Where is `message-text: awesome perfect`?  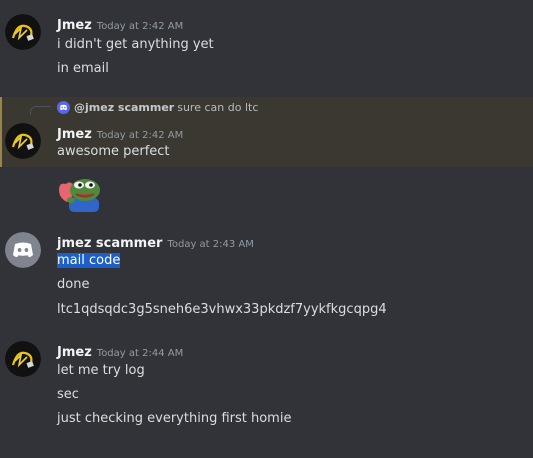 message-text: awesome perfect is located at coordinates (113, 151).